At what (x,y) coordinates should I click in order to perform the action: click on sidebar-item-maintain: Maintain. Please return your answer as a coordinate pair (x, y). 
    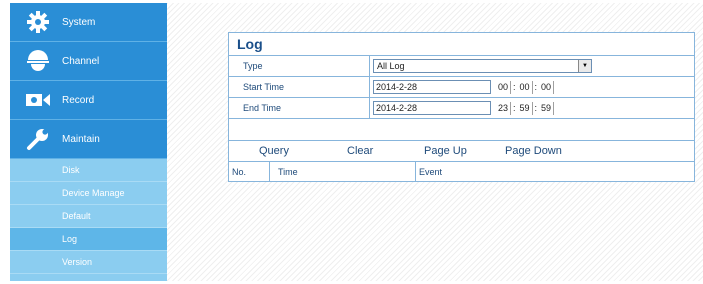
    Looking at the image, I should click on (88, 139).